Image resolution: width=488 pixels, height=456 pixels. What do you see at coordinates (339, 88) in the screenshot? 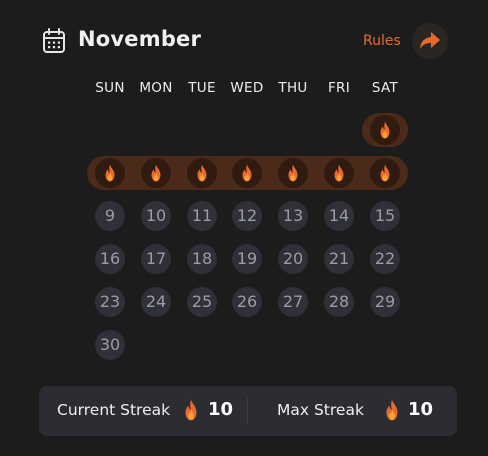
I see `weekday-label-fri: FRI` at bounding box center [339, 88].